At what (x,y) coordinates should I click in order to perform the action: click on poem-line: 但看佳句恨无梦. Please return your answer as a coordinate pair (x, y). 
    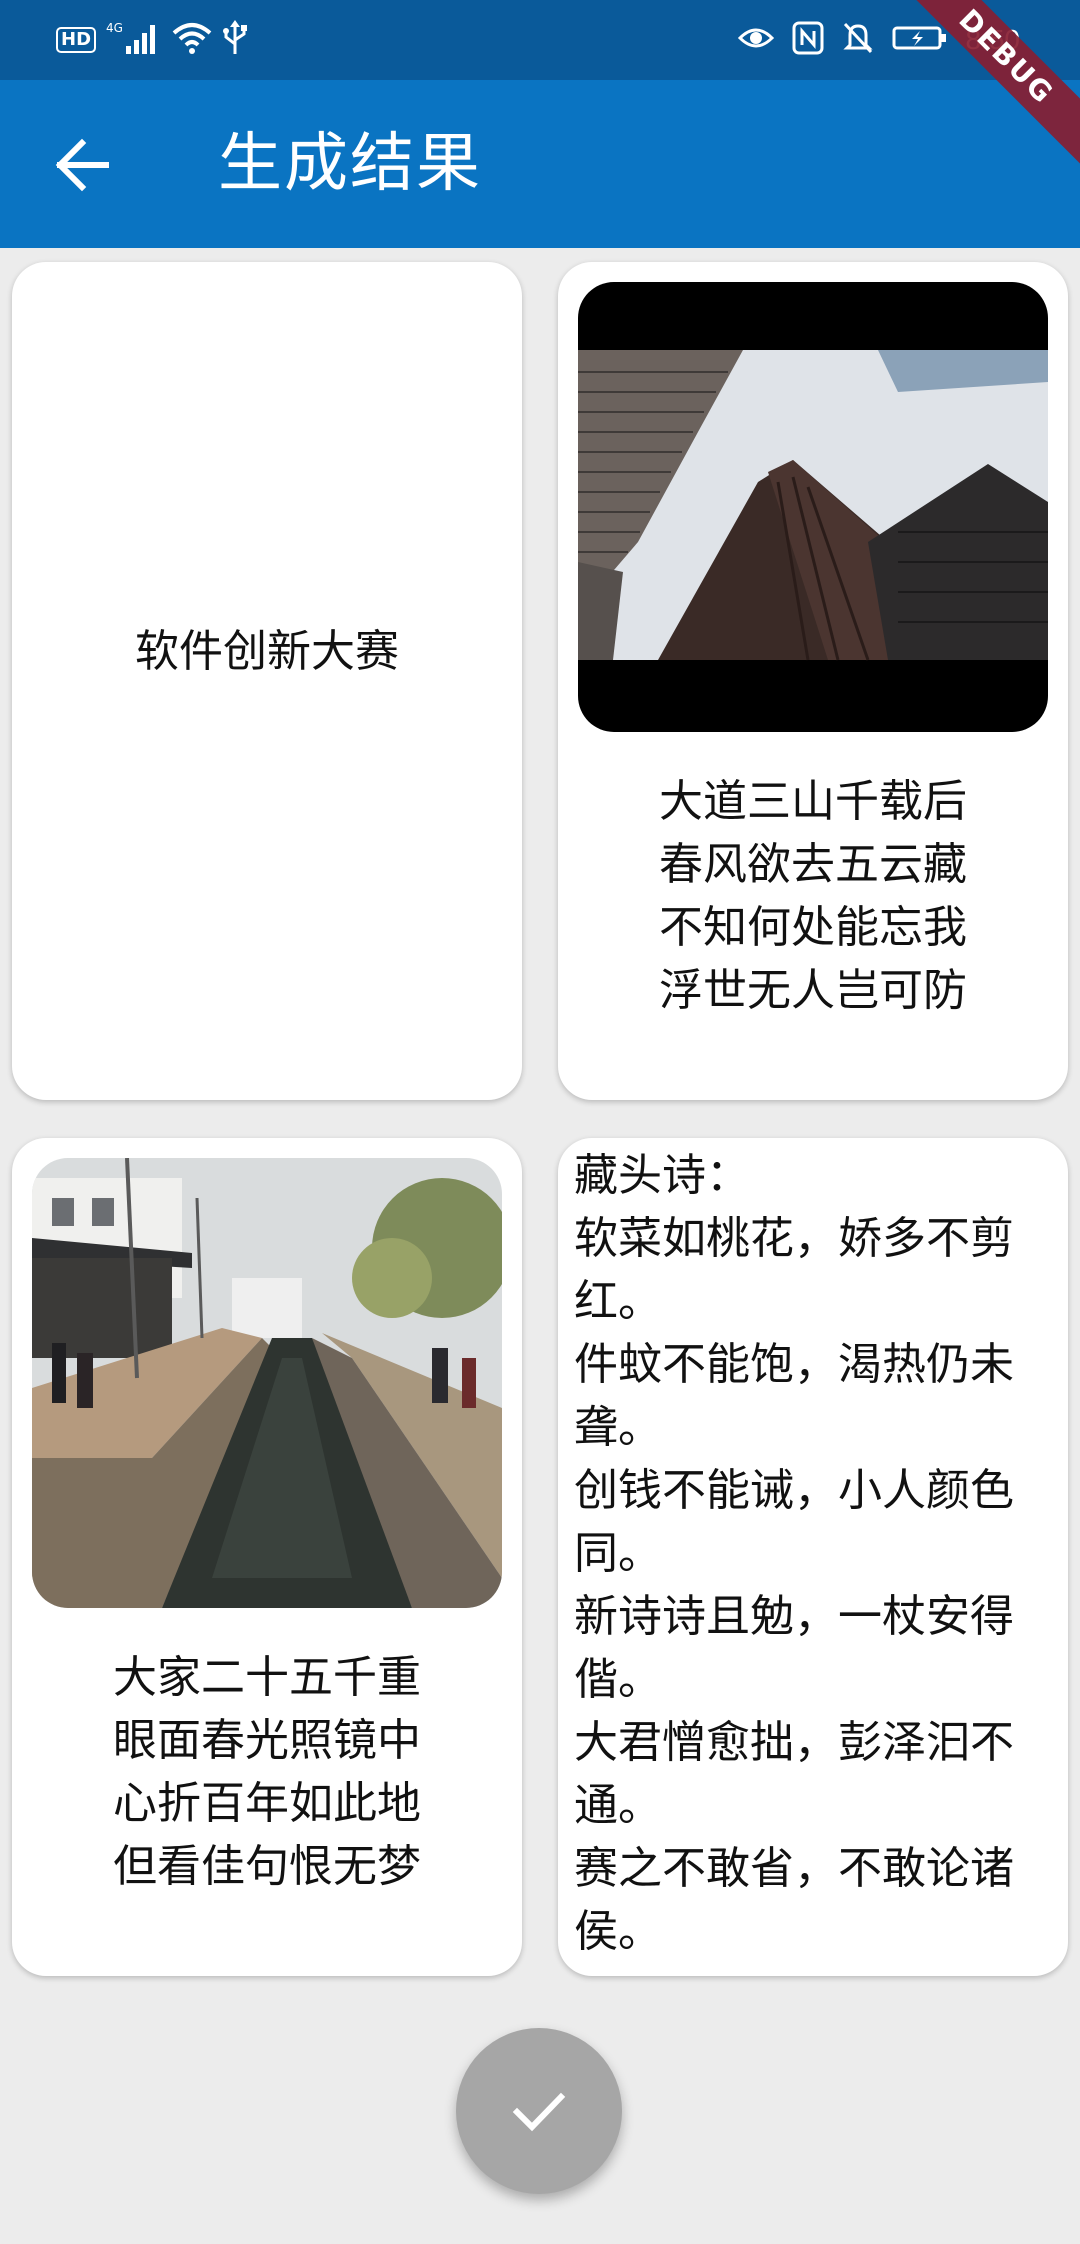
    Looking at the image, I should click on (267, 1866).